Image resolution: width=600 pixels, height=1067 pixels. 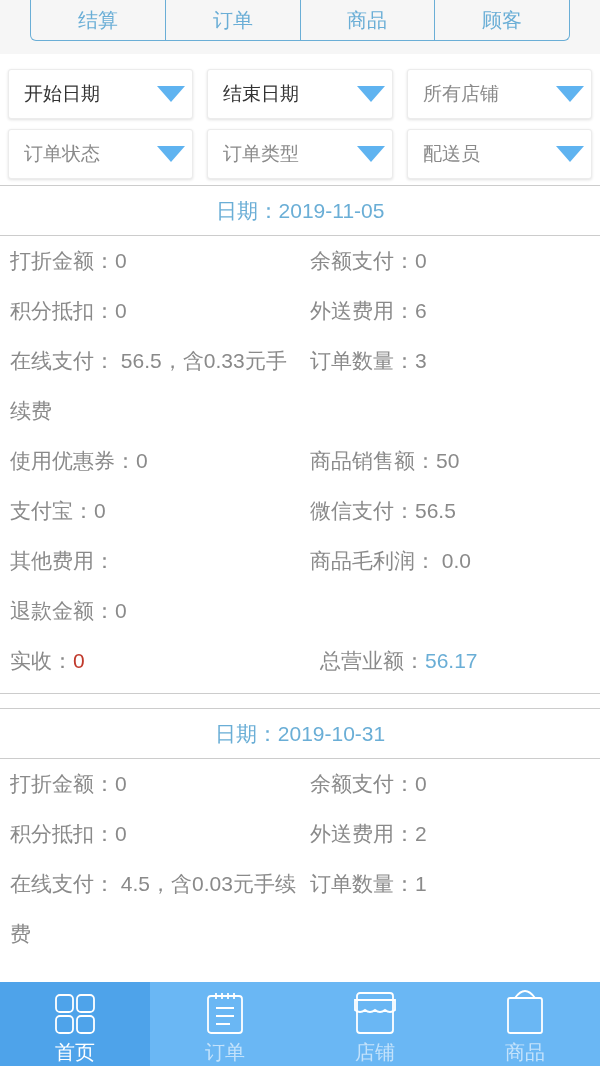 I want to click on tab-bar-item: 商品, so click(x=525, y=1024).